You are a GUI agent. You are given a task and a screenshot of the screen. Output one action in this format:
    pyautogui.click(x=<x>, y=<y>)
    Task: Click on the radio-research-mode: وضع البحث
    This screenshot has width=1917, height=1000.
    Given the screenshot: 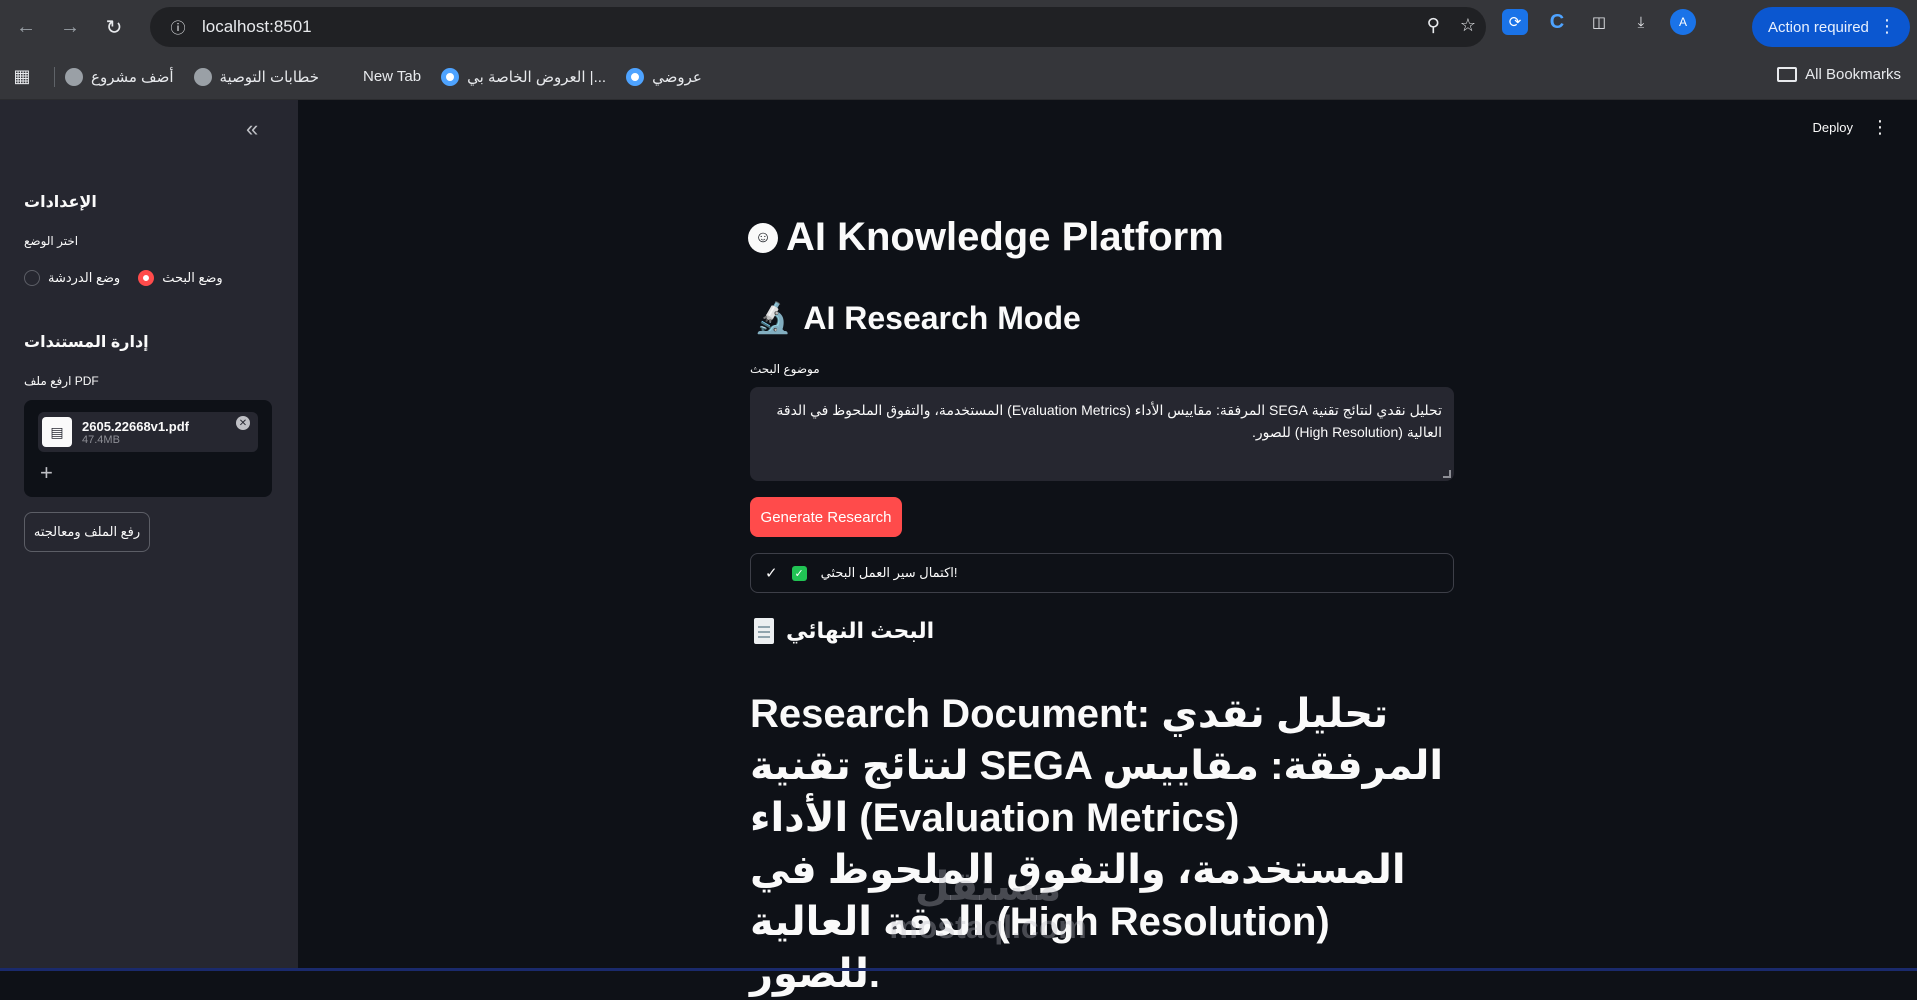 What is the action you would take?
    pyautogui.click(x=180, y=278)
    